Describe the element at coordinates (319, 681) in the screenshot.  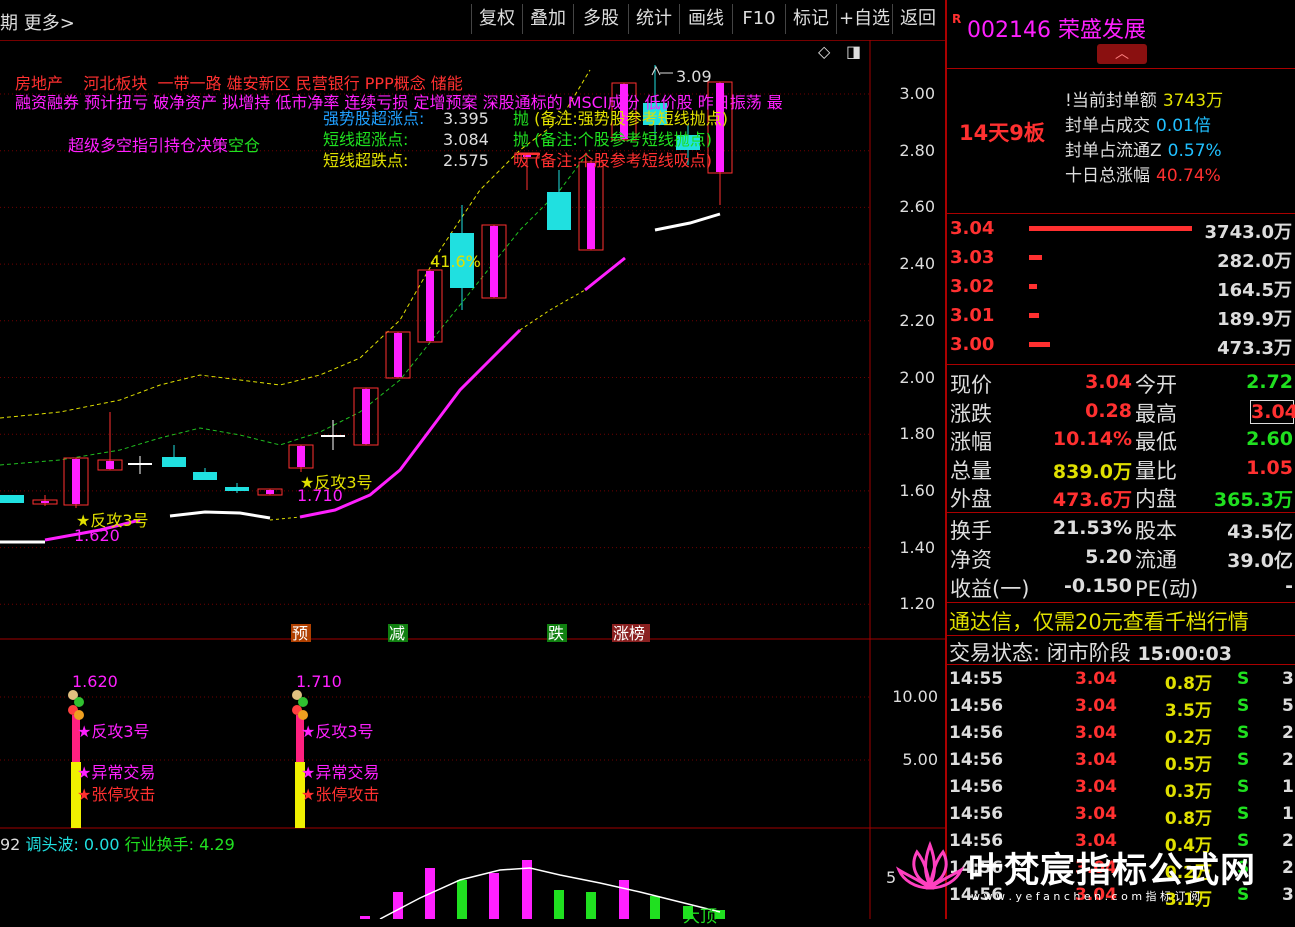
I see `sub-signal-value: 1.710` at that location.